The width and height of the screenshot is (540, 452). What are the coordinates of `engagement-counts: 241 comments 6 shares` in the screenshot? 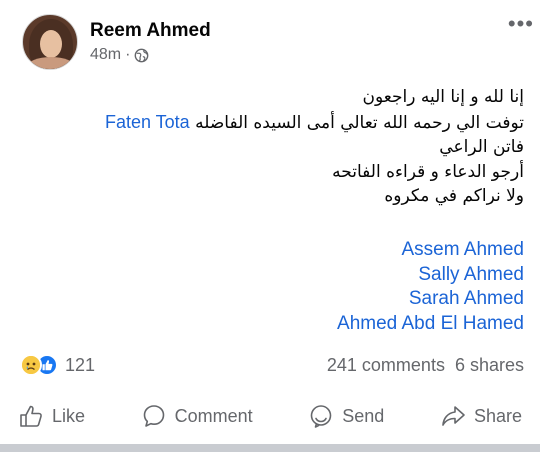 It's located at (425, 365).